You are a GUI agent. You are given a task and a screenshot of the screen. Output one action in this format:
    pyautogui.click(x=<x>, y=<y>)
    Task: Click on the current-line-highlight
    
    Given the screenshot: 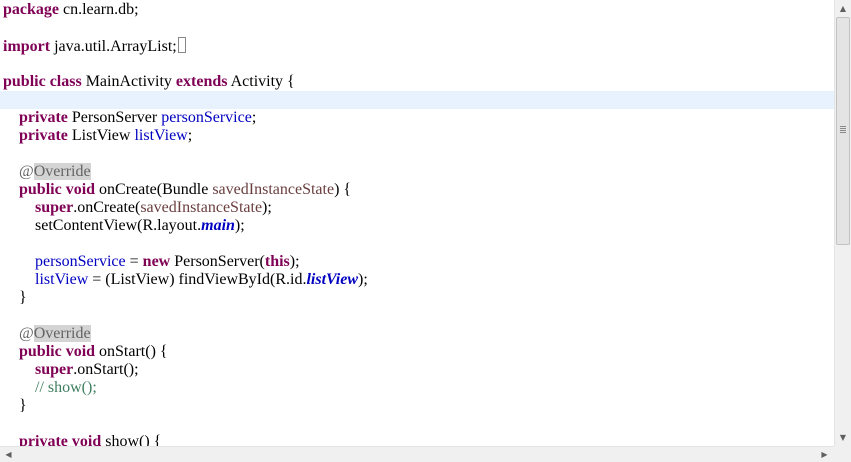 What is the action you would take?
    pyautogui.click(x=417, y=100)
    